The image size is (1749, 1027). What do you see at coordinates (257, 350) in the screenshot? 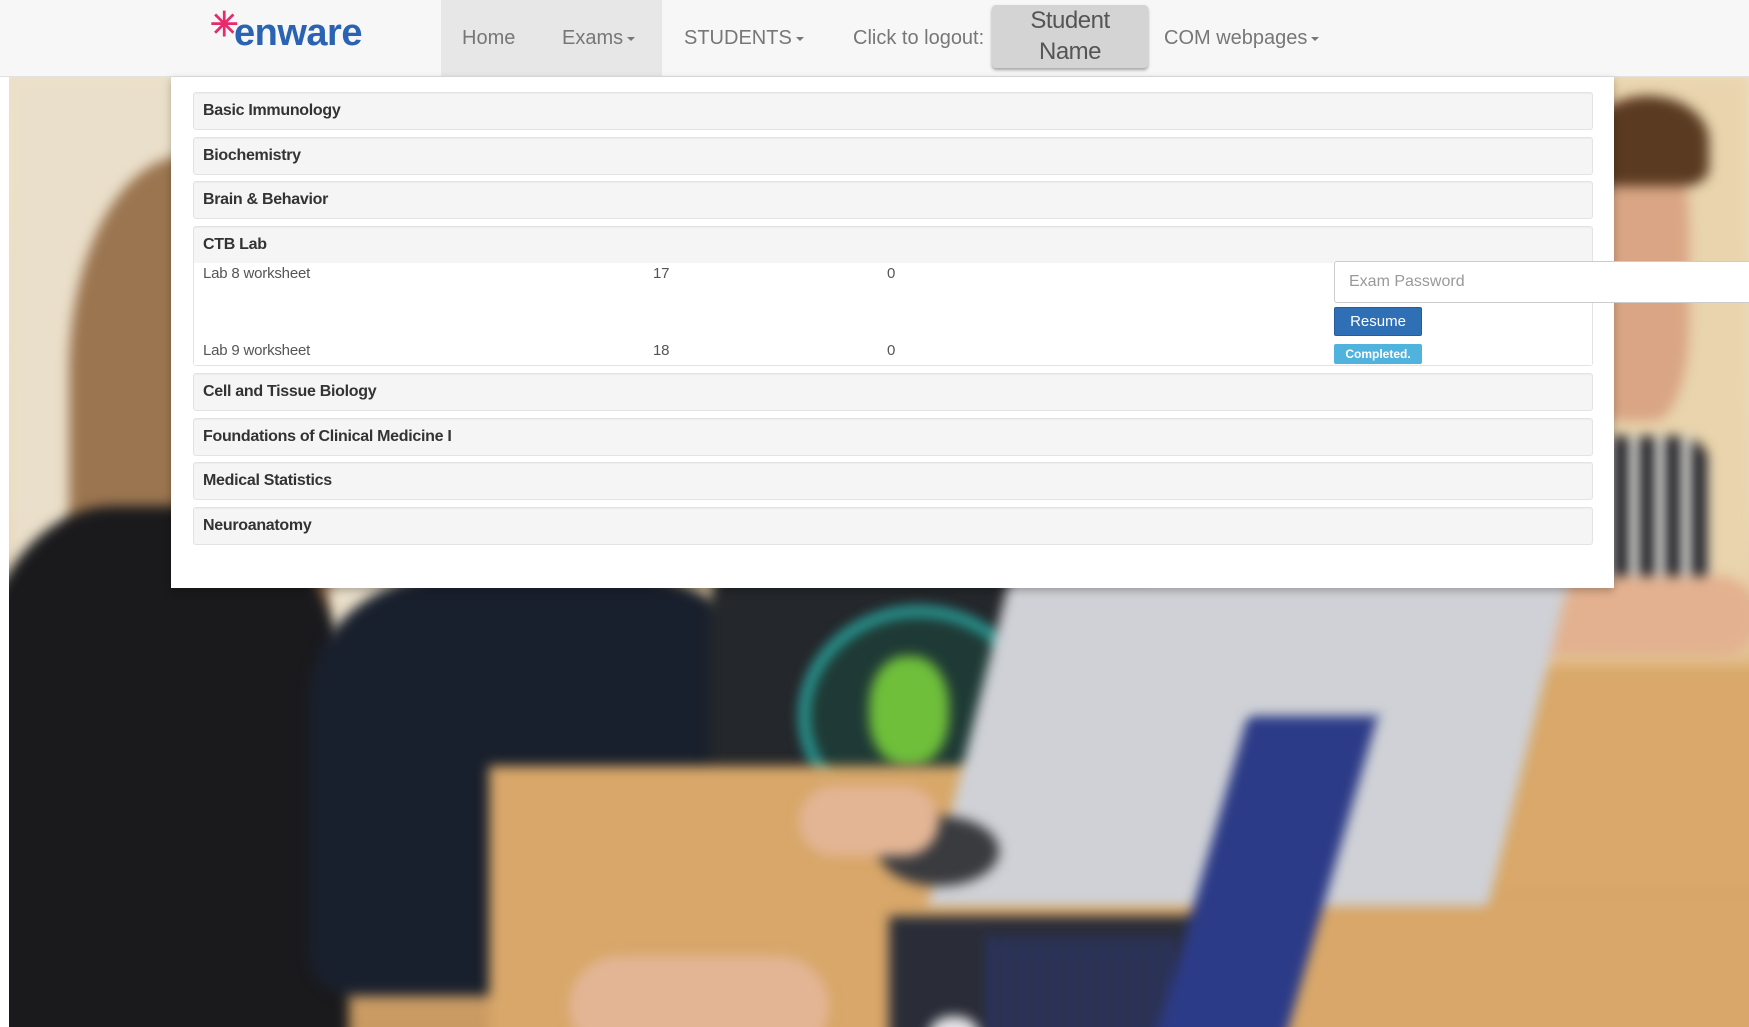
I see `exam-name: Lab 9 worksheet` at bounding box center [257, 350].